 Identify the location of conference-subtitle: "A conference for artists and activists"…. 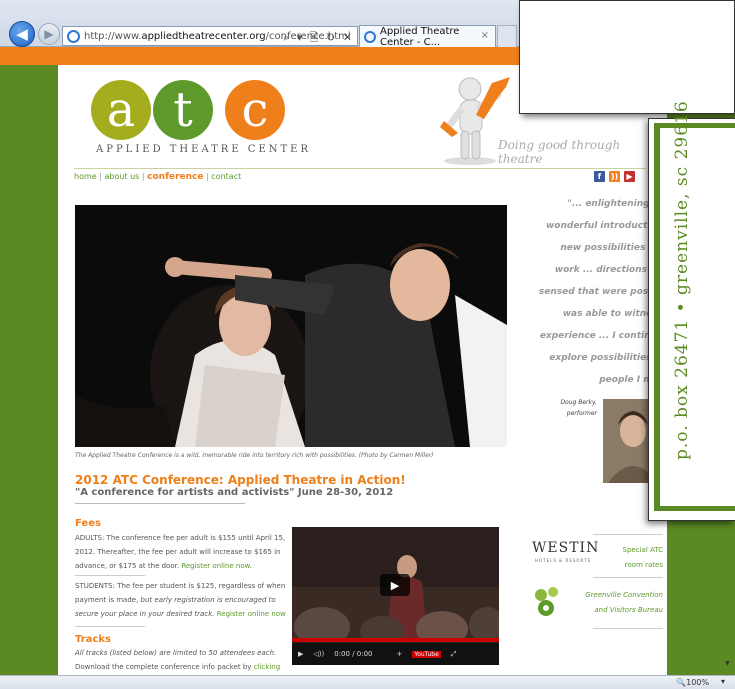
(234, 492).